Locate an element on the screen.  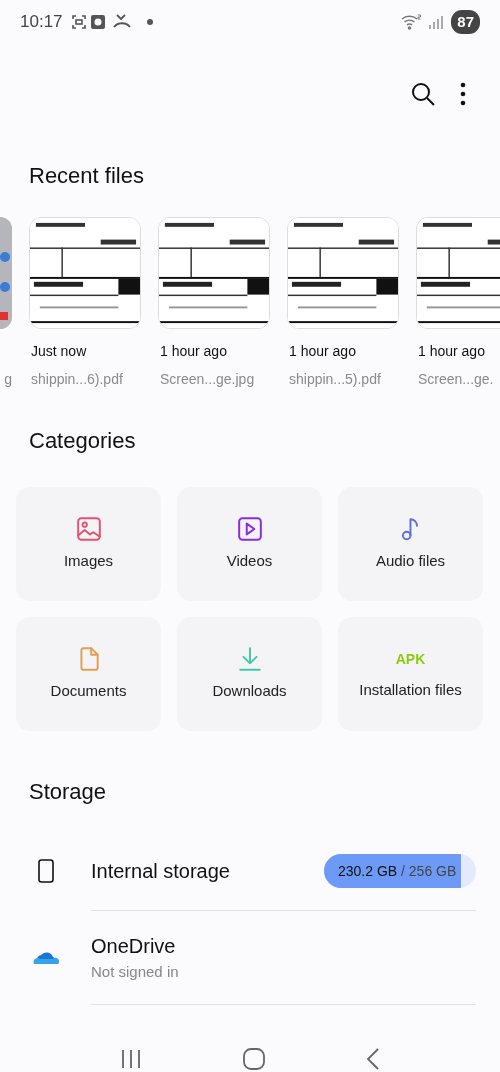
file-name: shippin...5).pdf is located at coordinates (335, 379).